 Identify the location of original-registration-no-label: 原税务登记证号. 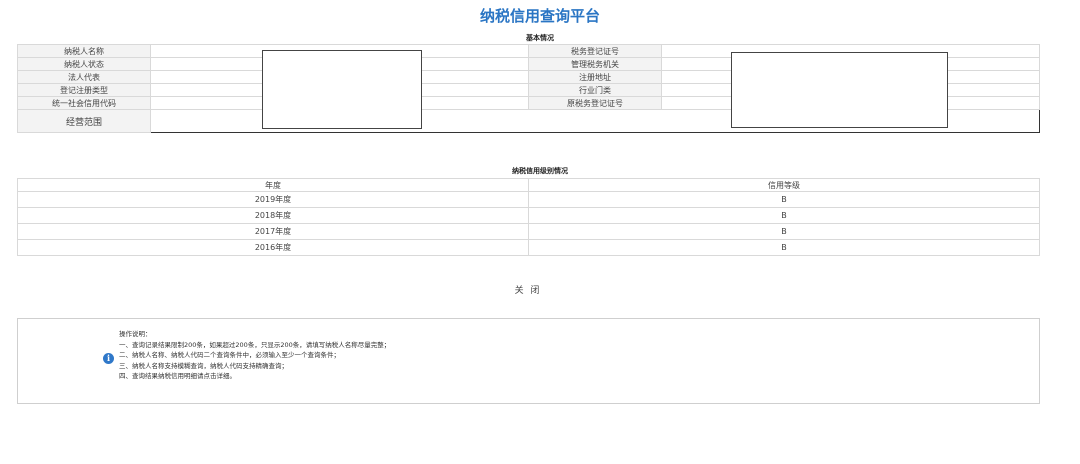
(595, 103).